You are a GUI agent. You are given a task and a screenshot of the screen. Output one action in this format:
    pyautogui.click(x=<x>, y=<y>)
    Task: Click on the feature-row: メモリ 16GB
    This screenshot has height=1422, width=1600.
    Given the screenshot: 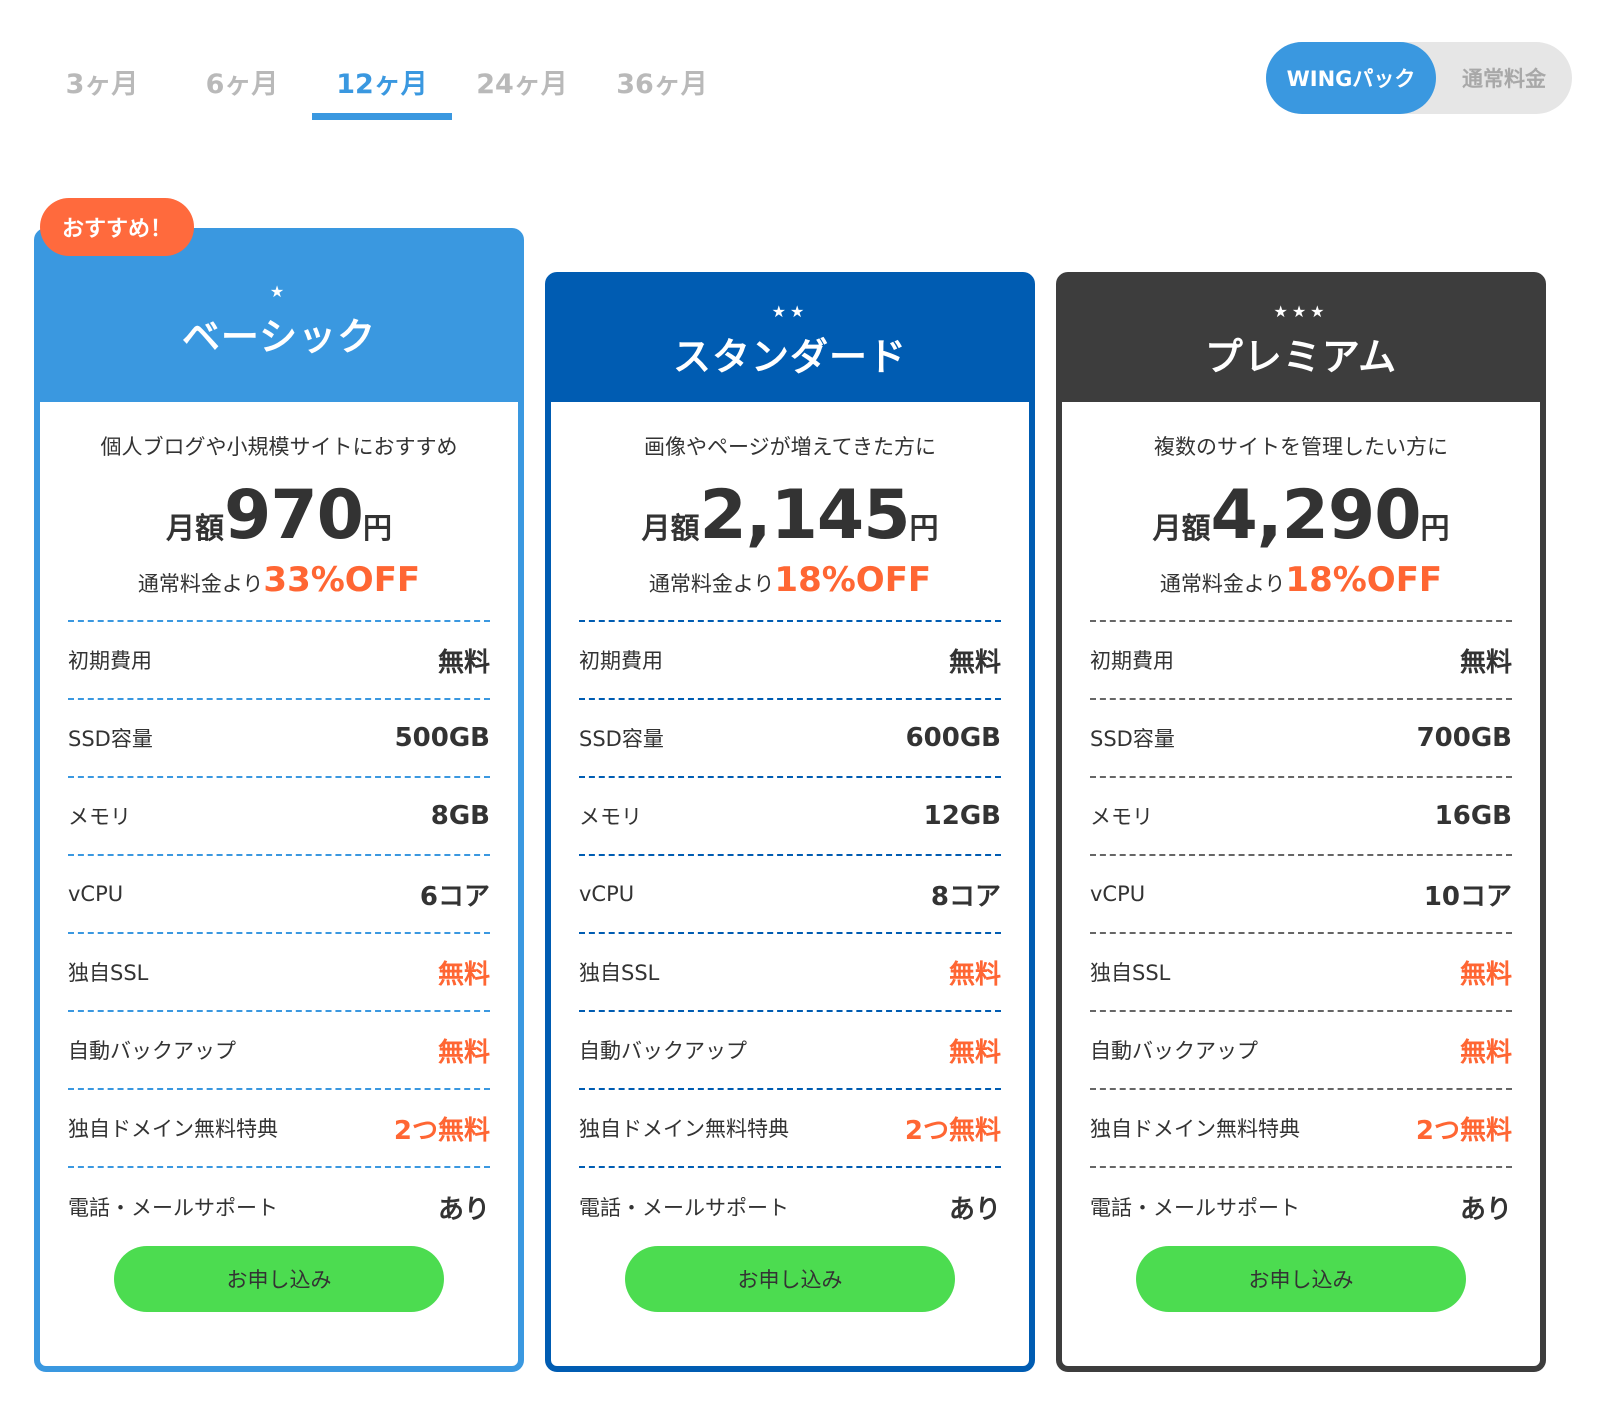 What is the action you would take?
    pyautogui.click(x=1301, y=817)
    